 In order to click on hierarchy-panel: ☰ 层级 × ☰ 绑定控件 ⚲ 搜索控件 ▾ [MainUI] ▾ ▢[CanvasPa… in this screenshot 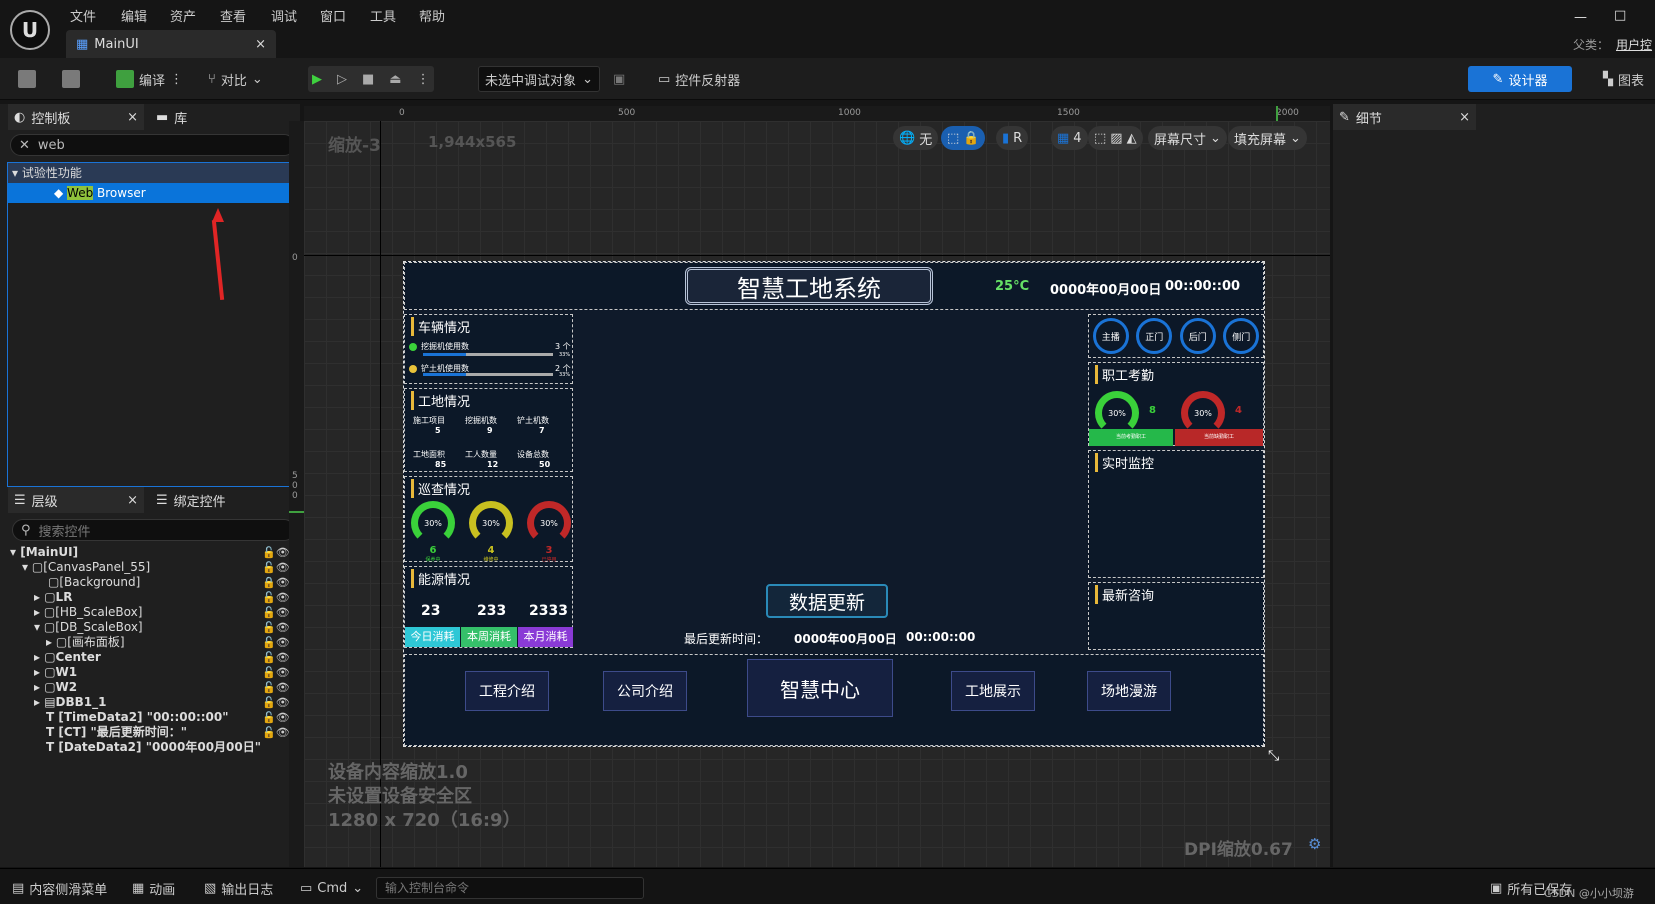, I will do `click(150, 677)`.